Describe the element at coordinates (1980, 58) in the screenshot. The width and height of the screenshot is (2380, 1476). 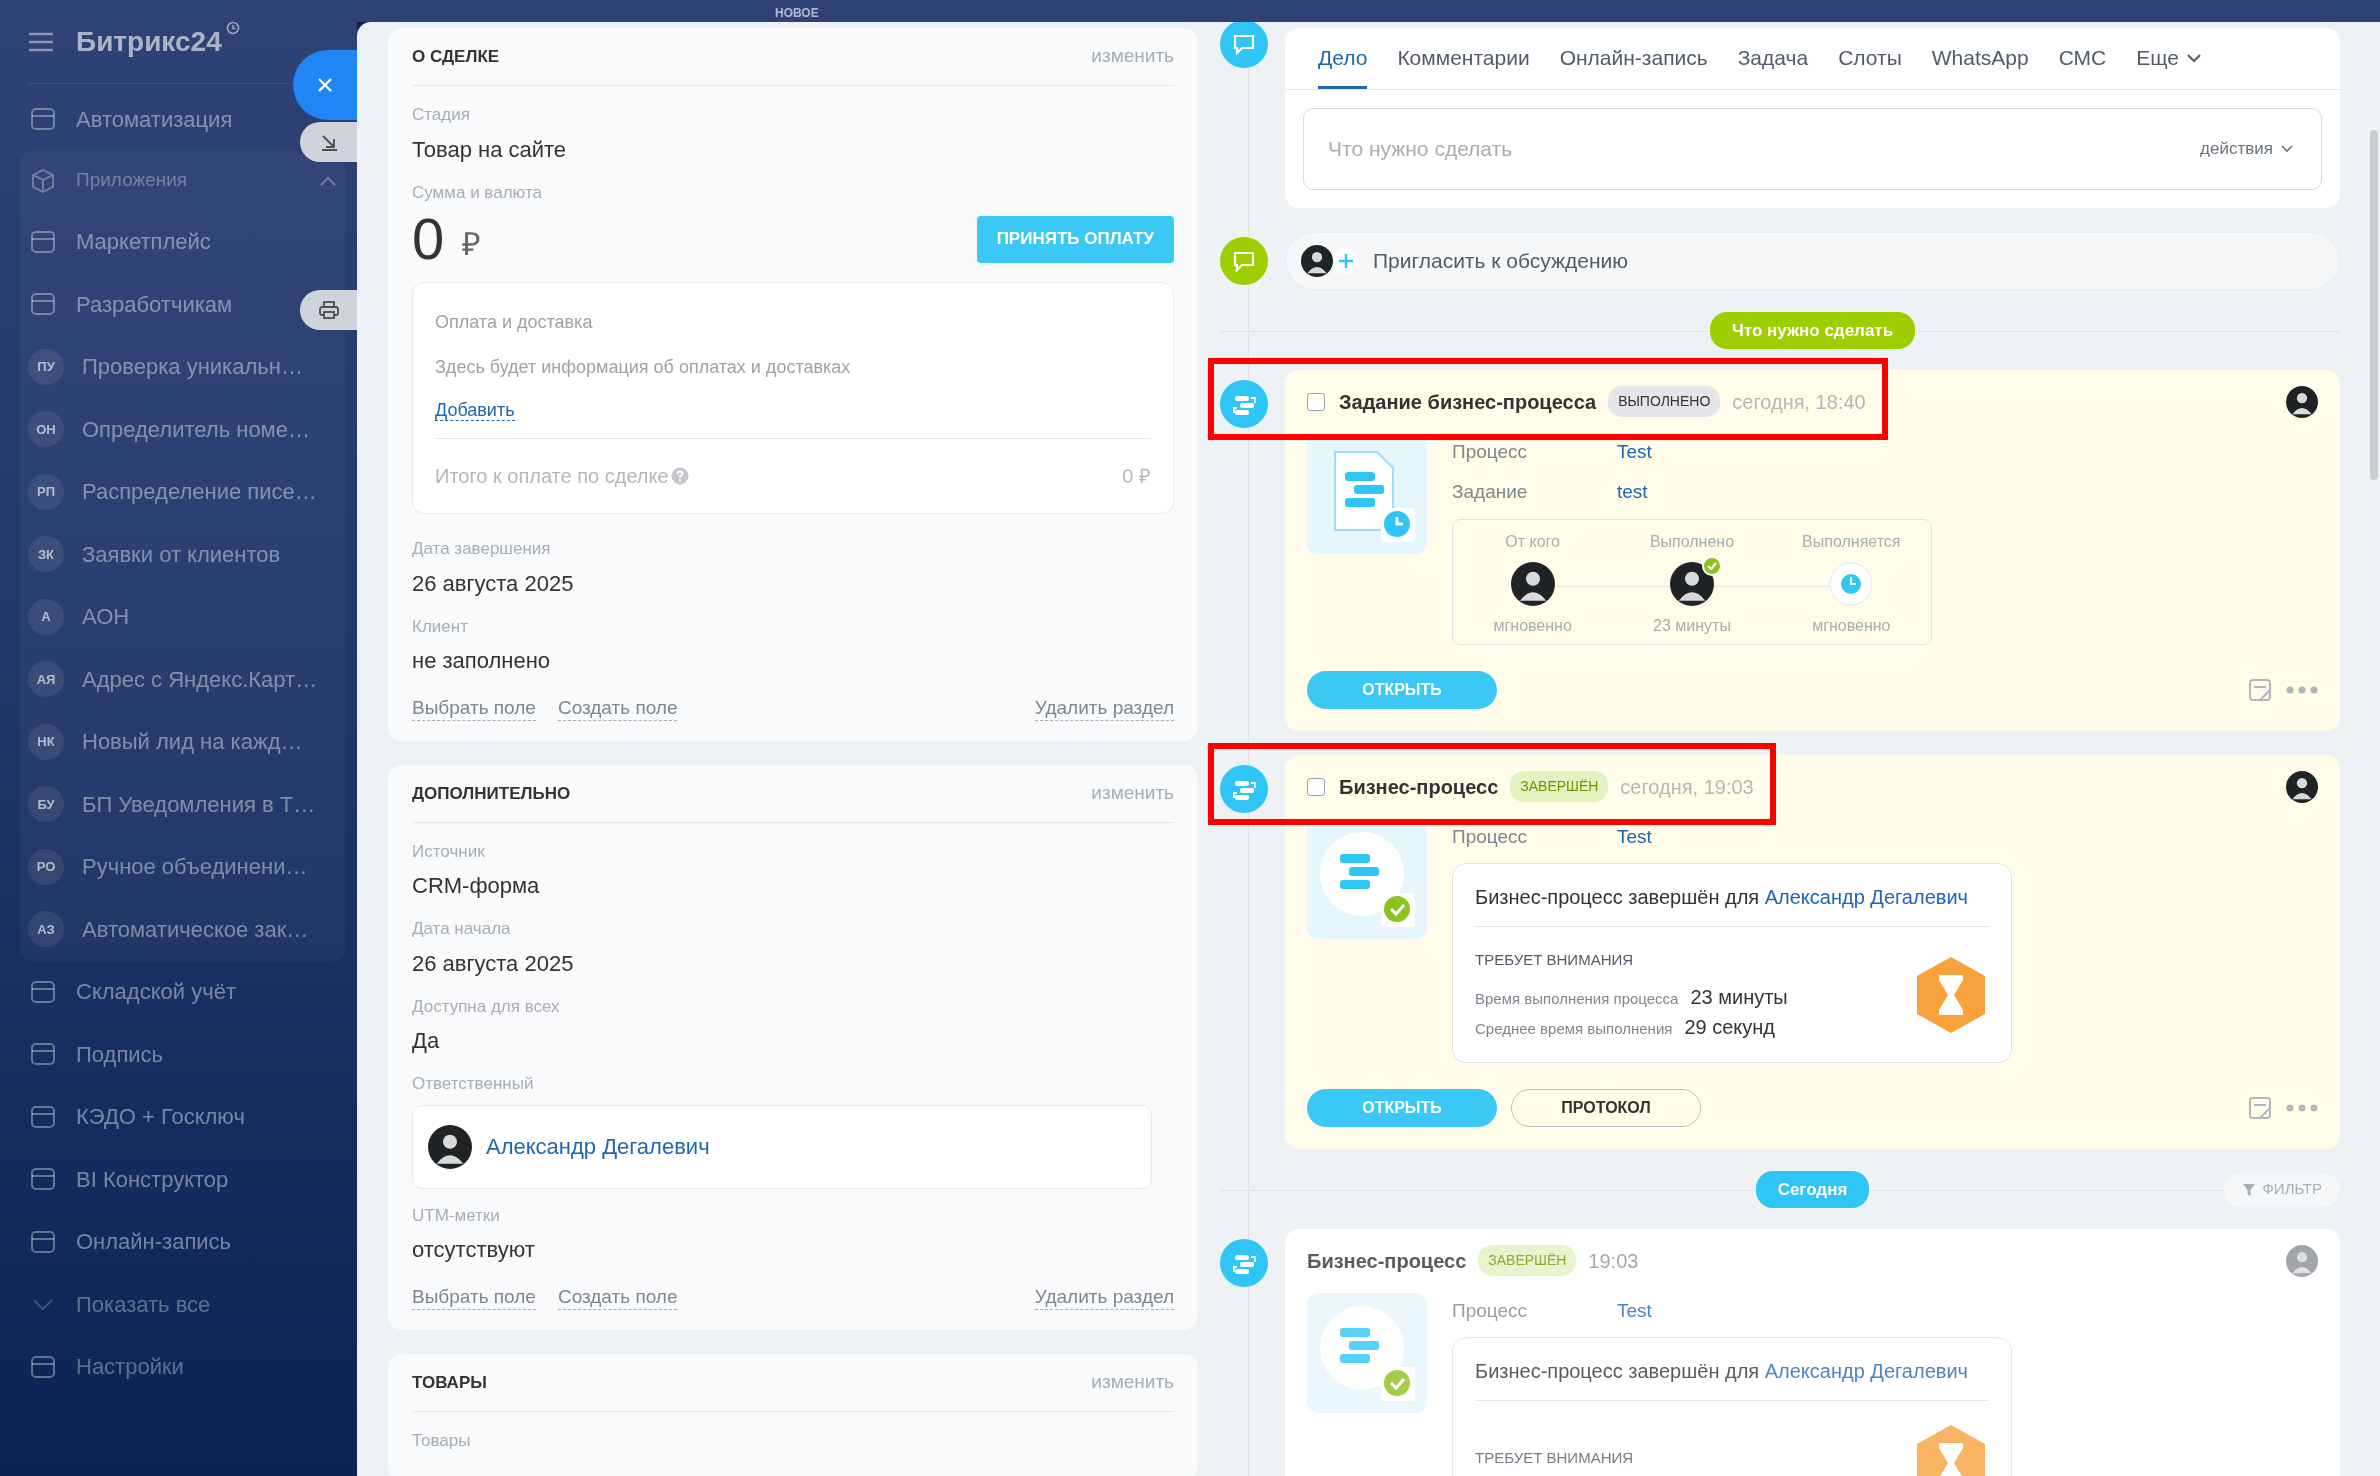
I see `tab: WhatsApp` at that location.